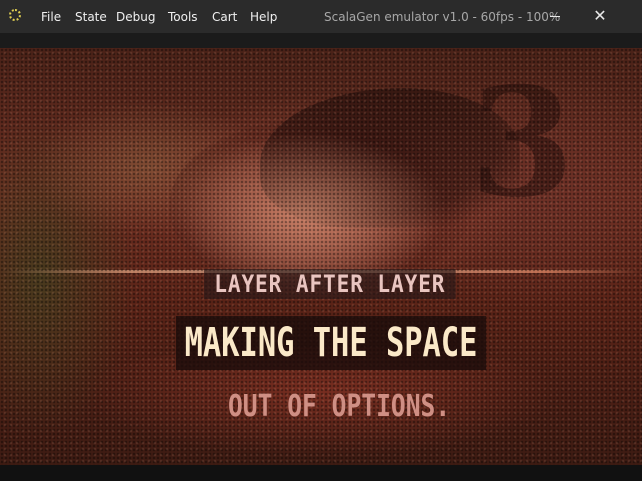 This screenshot has width=642, height=481. Describe the element at coordinates (135, 17) in the screenshot. I see `menu-debug: Debug` at that location.